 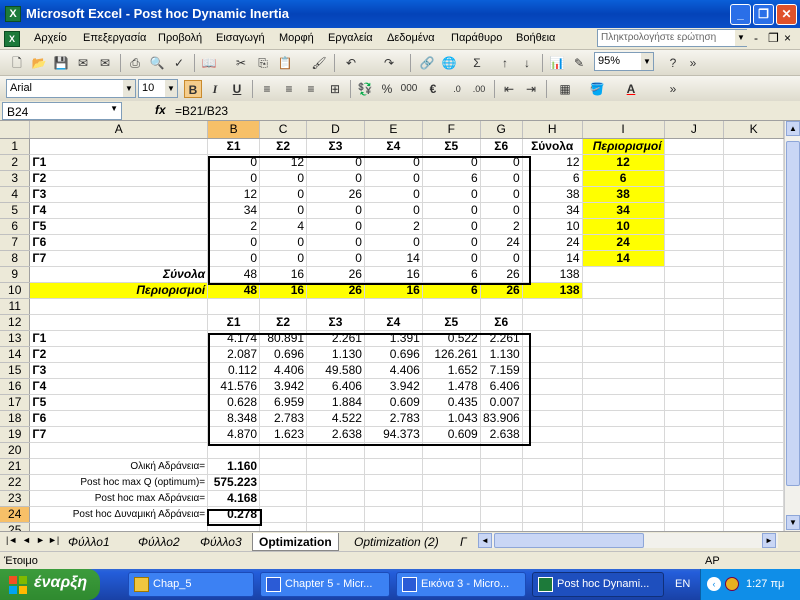 What do you see at coordinates (451, 338) in the screenshot?
I see `cell-f13: 0.522` at bounding box center [451, 338].